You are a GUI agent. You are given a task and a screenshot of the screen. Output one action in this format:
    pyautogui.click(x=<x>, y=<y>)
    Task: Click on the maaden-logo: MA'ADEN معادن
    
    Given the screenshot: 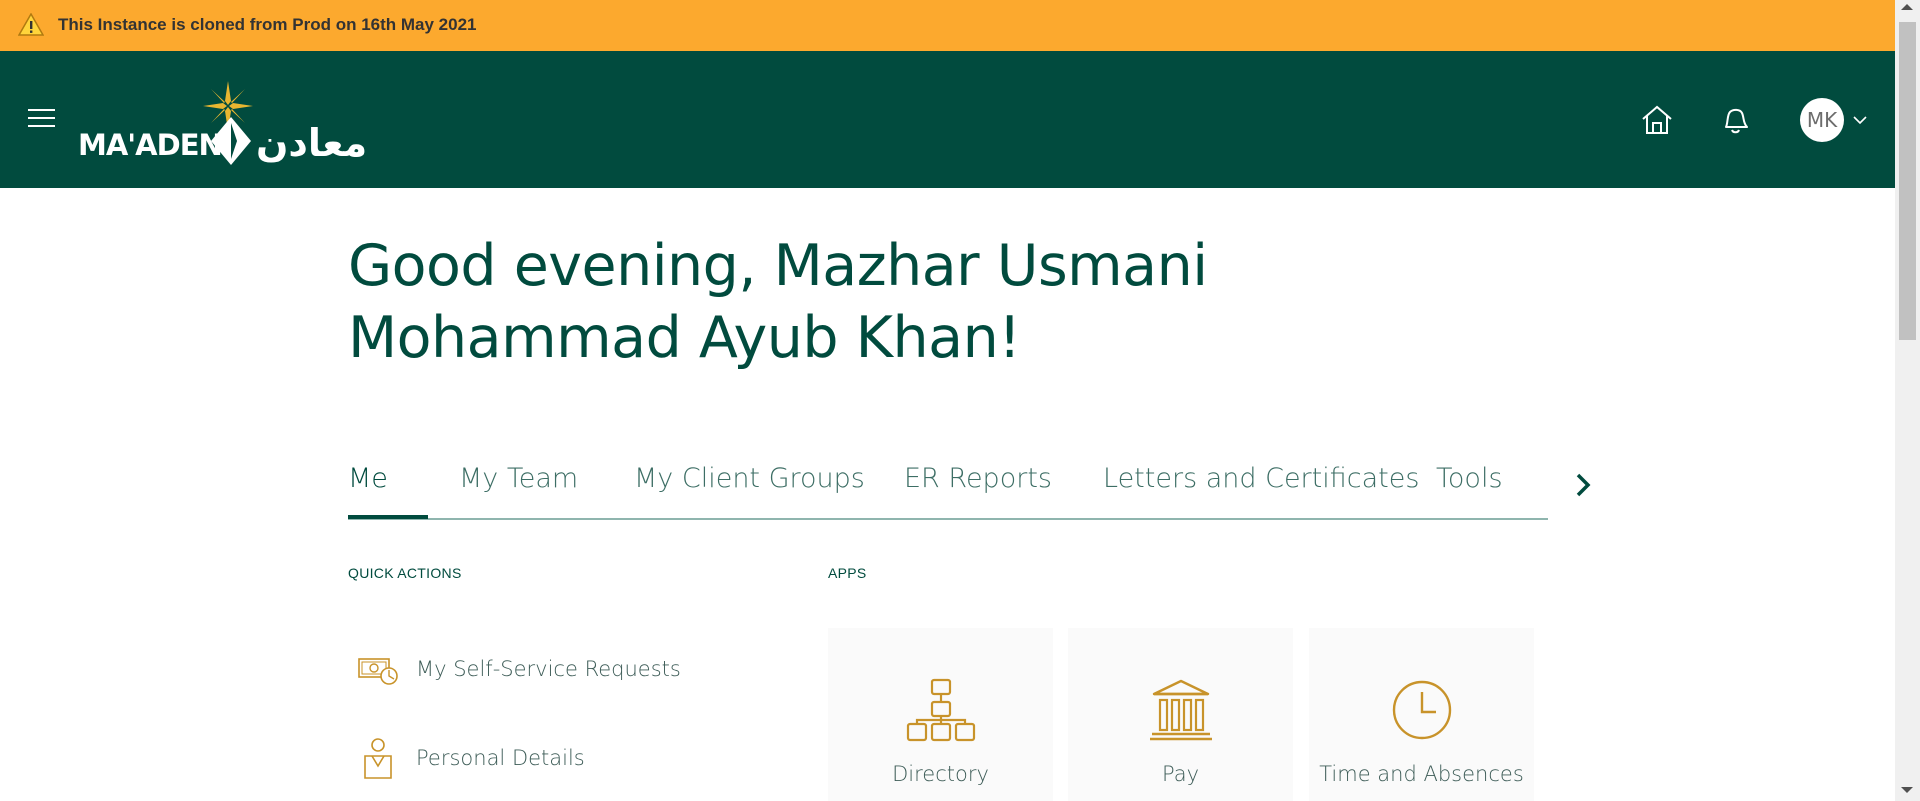 What is the action you would take?
    pyautogui.click(x=236, y=123)
    